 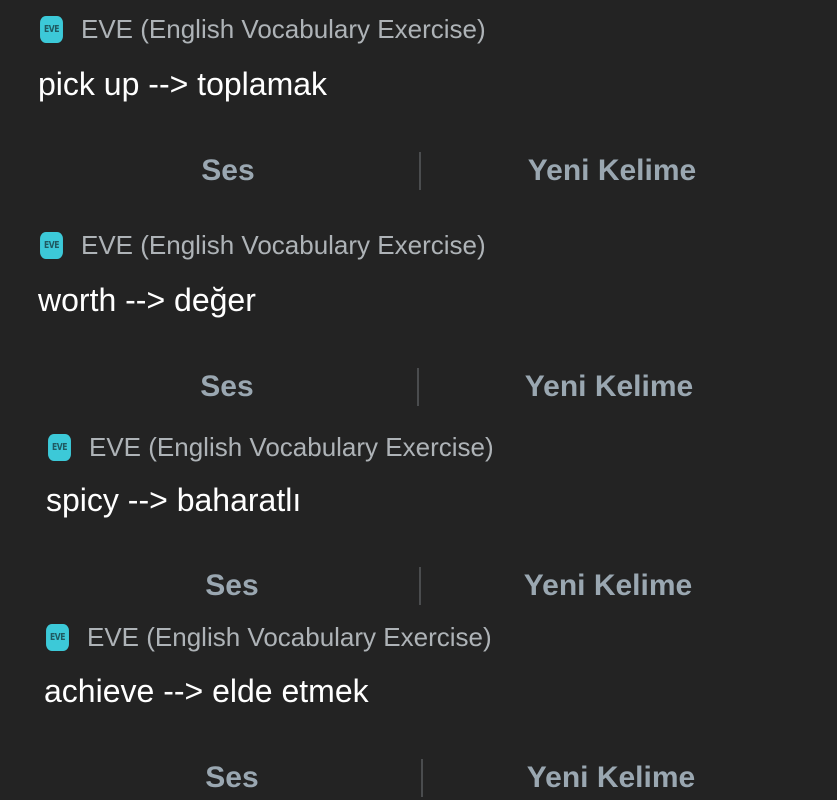 What do you see at coordinates (174, 500) in the screenshot?
I see `notification-title: spicy --> baharatlı` at bounding box center [174, 500].